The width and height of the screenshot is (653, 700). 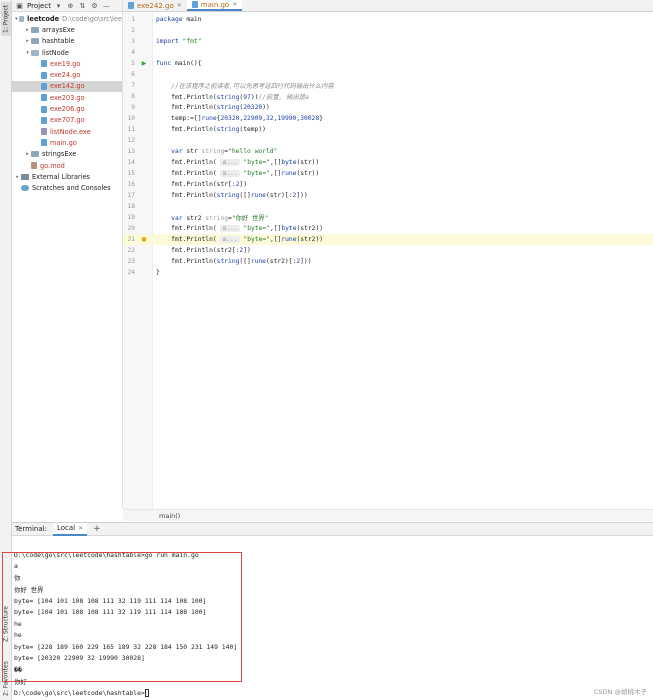 What do you see at coordinates (67, 131) in the screenshot?
I see `tree-item: listNode.exe` at bounding box center [67, 131].